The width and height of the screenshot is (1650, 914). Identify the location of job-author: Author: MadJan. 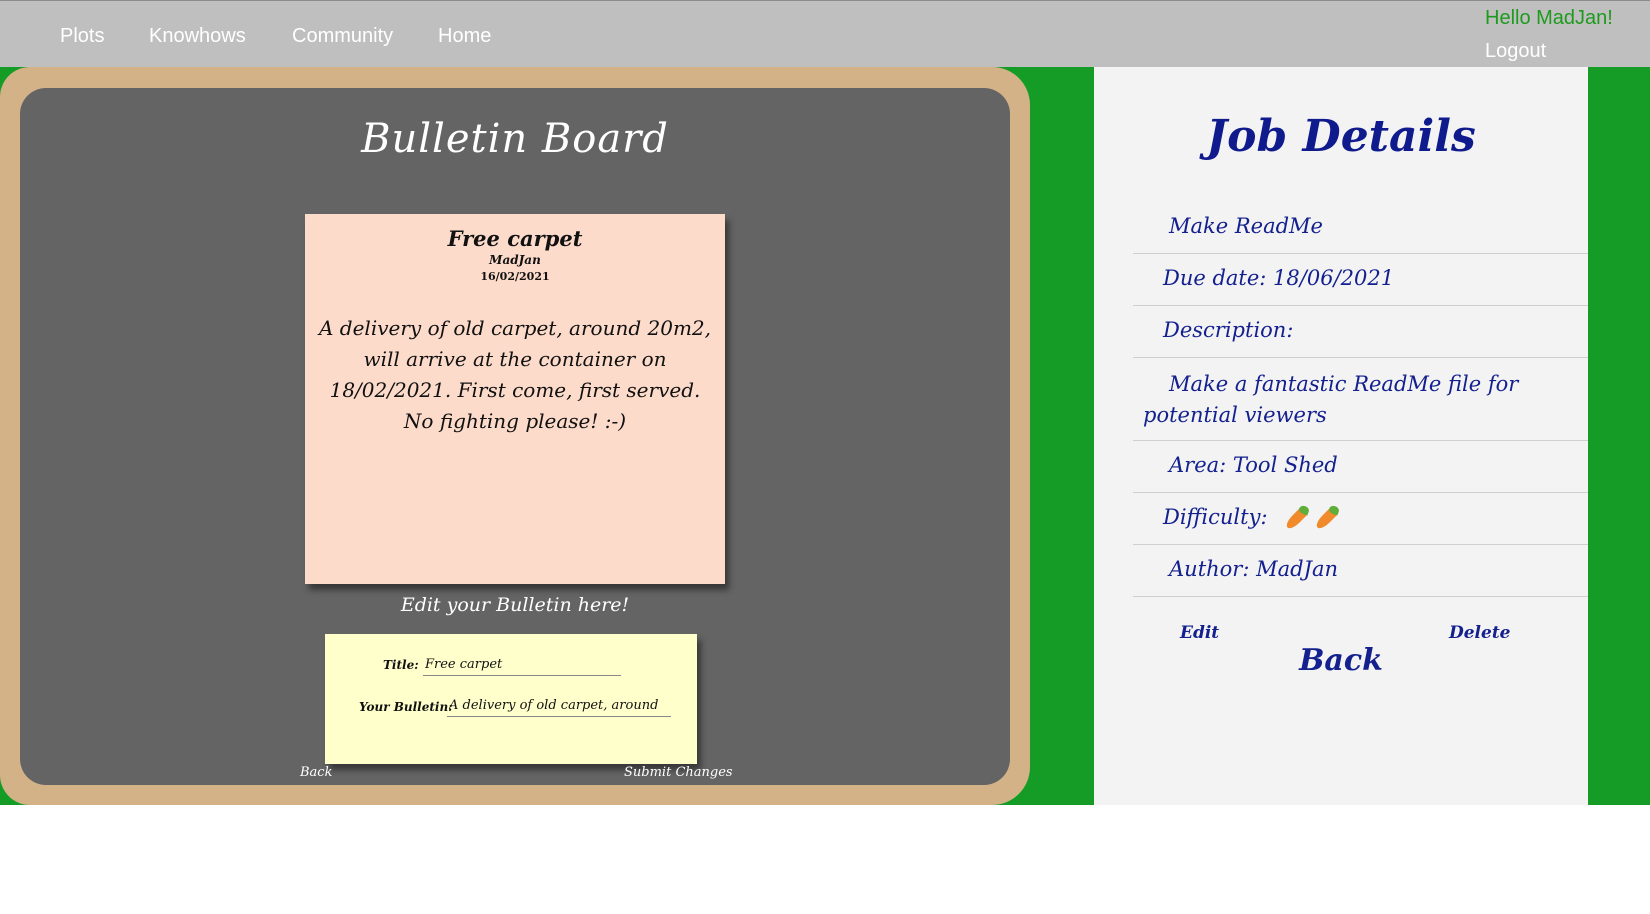
(1360, 571).